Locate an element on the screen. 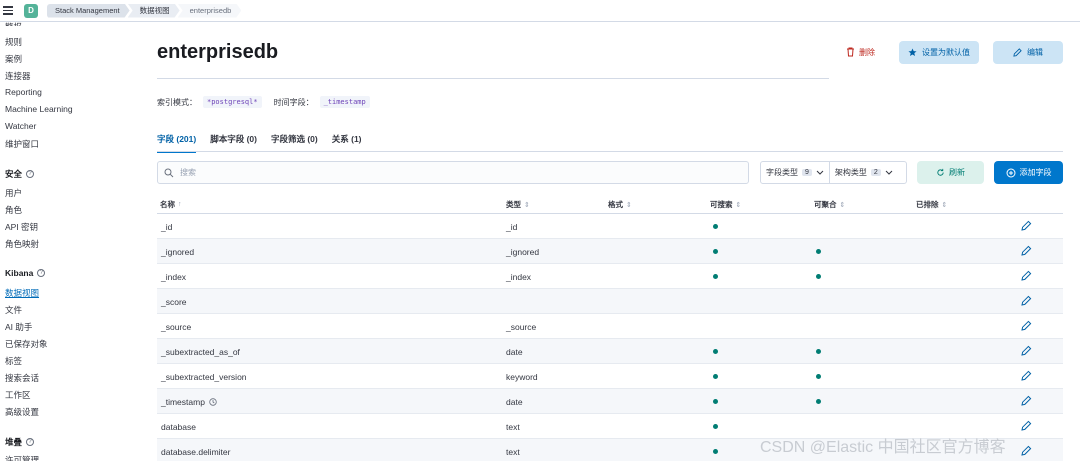 Image resolution: width=1080 pixels, height=461 pixels. sidebar-item-tags: 标签 is located at coordinates (13, 361).